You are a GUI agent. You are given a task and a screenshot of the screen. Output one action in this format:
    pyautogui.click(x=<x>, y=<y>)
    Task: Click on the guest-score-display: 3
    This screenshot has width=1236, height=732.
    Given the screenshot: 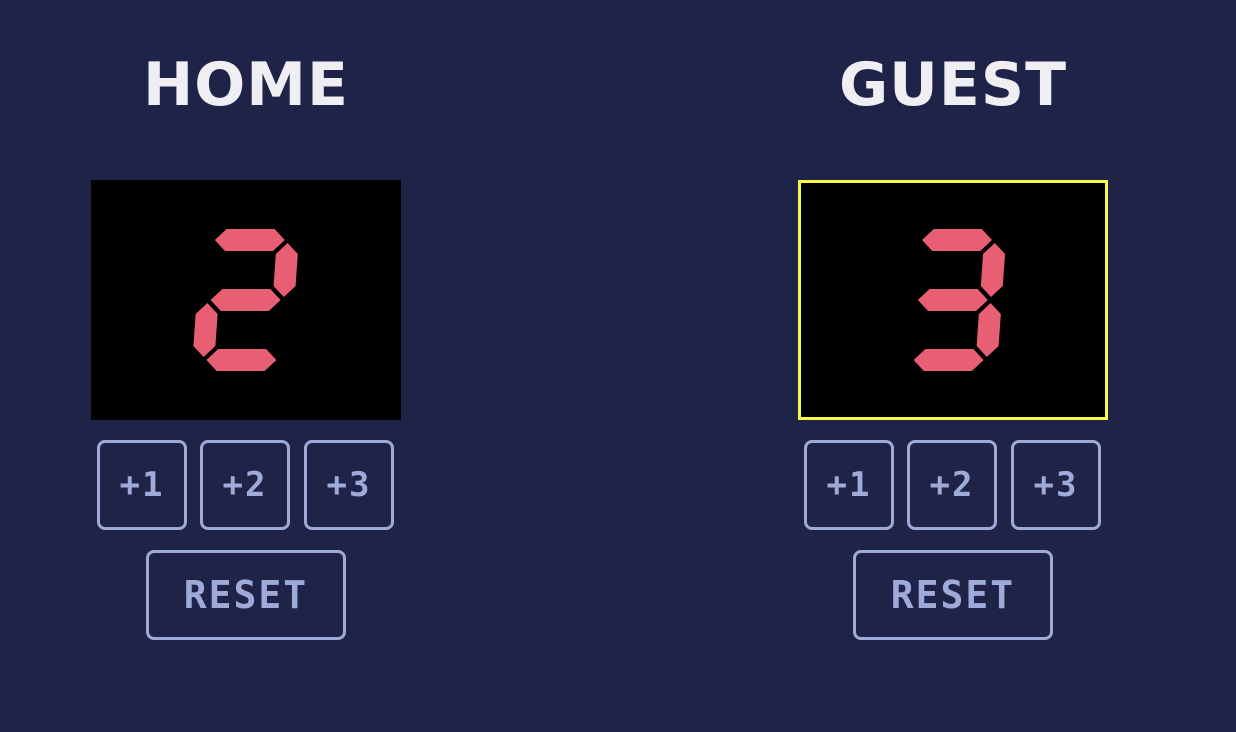 What is the action you would take?
    pyautogui.click(x=953, y=300)
    